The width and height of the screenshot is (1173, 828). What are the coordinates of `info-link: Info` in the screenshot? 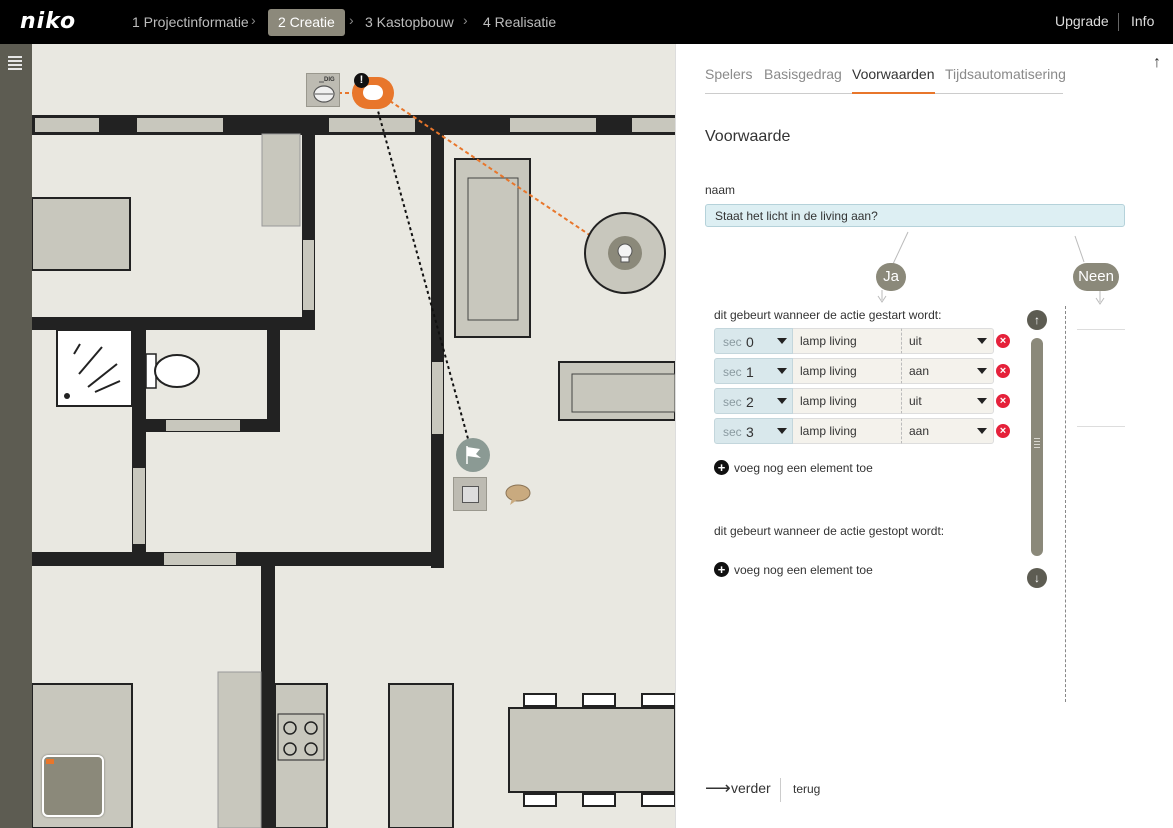 It's located at (1142, 21).